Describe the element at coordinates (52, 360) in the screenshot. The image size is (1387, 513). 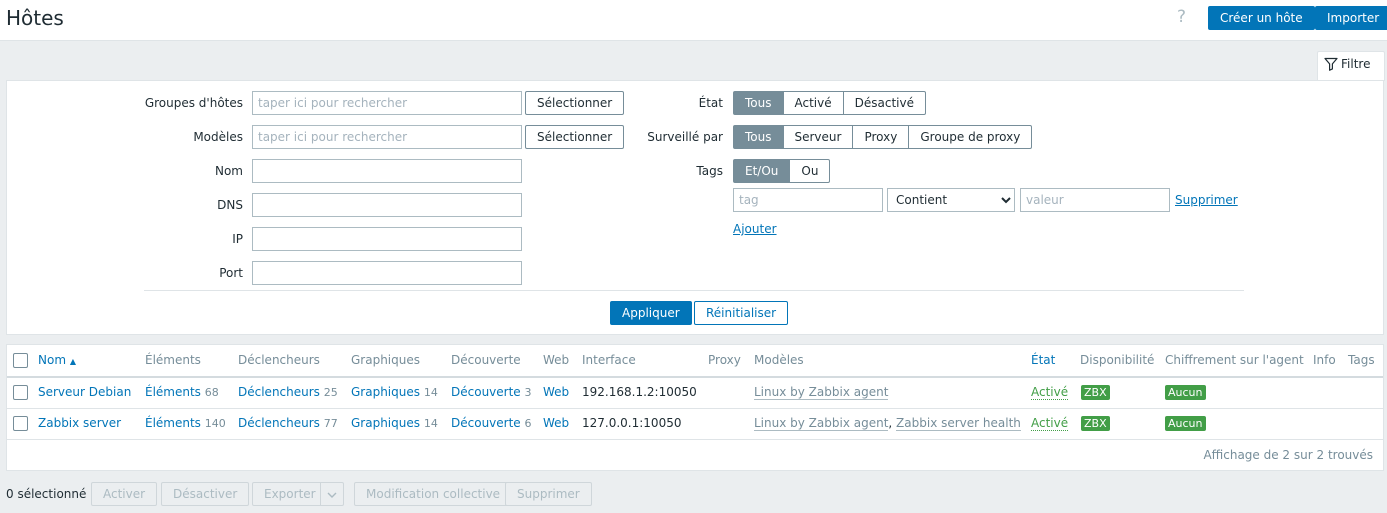
I see `column-name-label: Nom` at that location.